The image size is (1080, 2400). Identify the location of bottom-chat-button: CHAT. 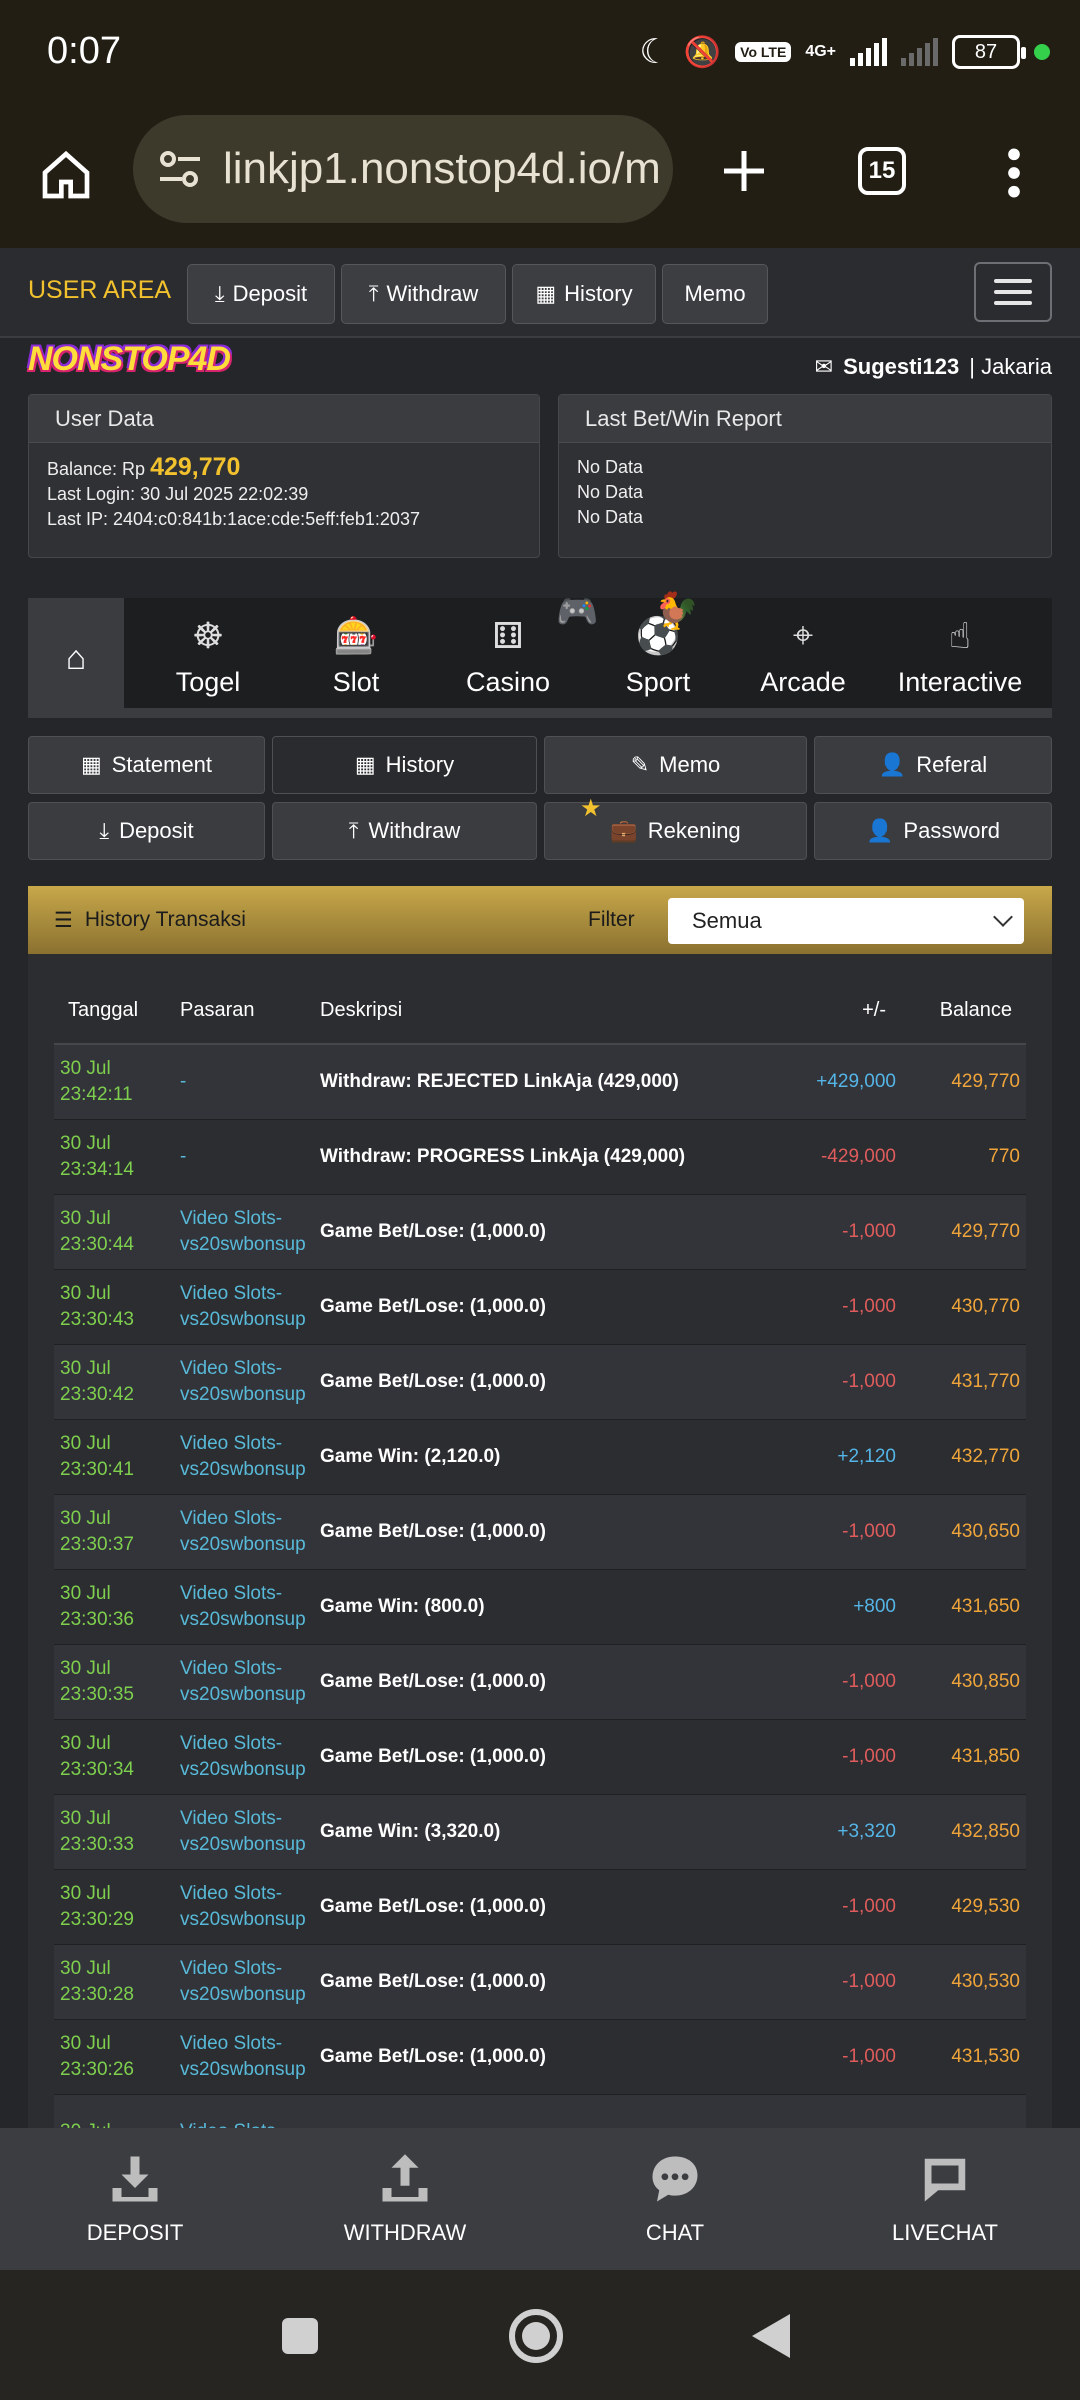
(675, 2199).